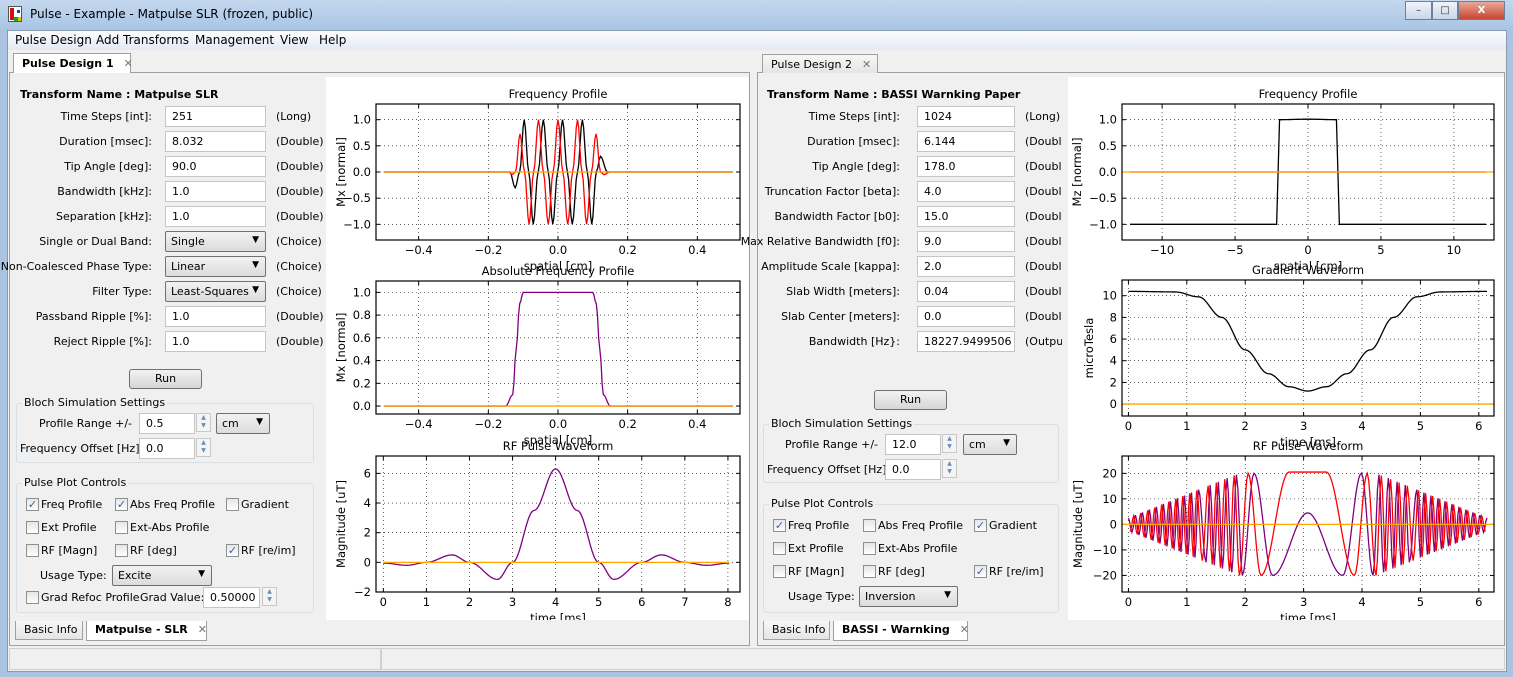 The height and width of the screenshot is (677, 1513). What do you see at coordinates (215, 291) in the screenshot?
I see `field-select: Least-Squares ▼` at bounding box center [215, 291].